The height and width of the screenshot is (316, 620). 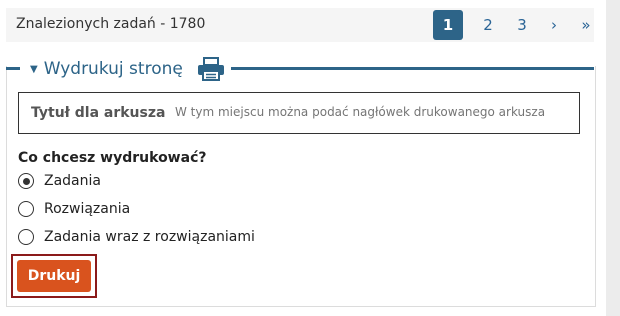 I want to click on radio-label: Rozwiązania, so click(x=87, y=209).